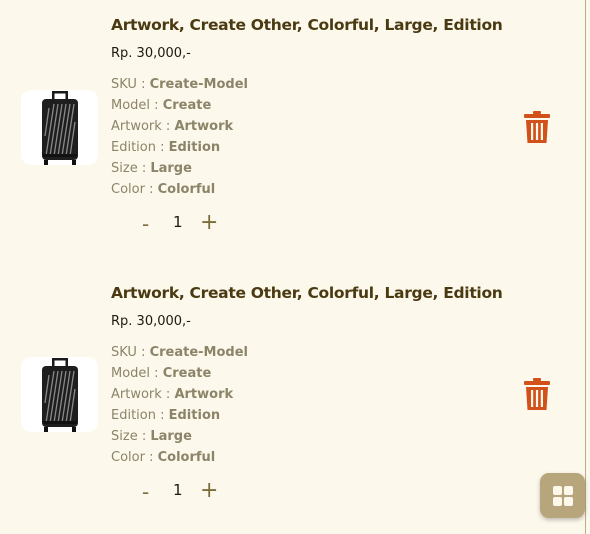 The height and width of the screenshot is (534, 590). I want to click on menu-fab-button, so click(562, 495).